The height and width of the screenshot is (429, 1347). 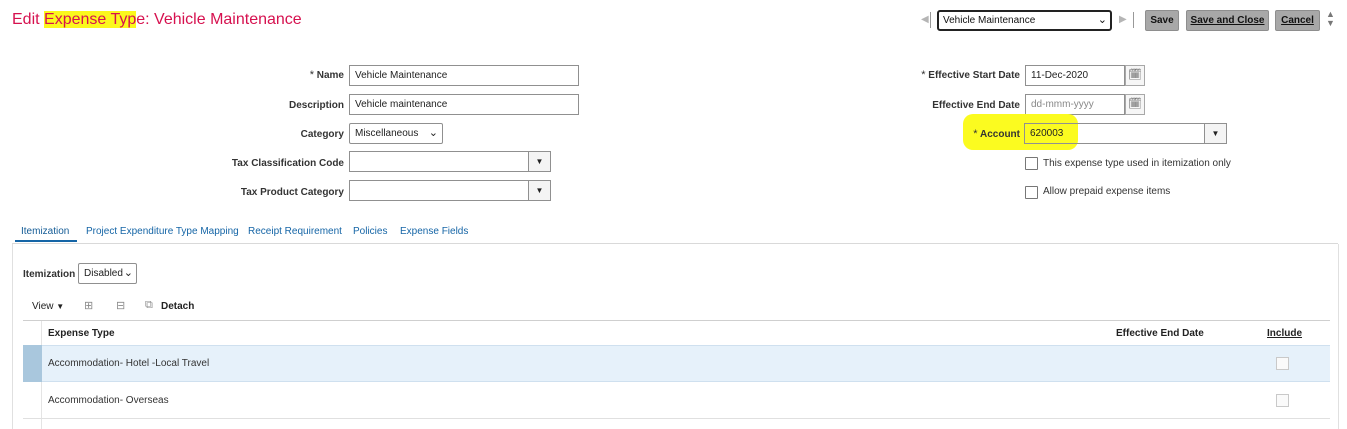 What do you see at coordinates (103, 273) in the screenshot?
I see `itemization-value: Disabled` at bounding box center [103, 273].